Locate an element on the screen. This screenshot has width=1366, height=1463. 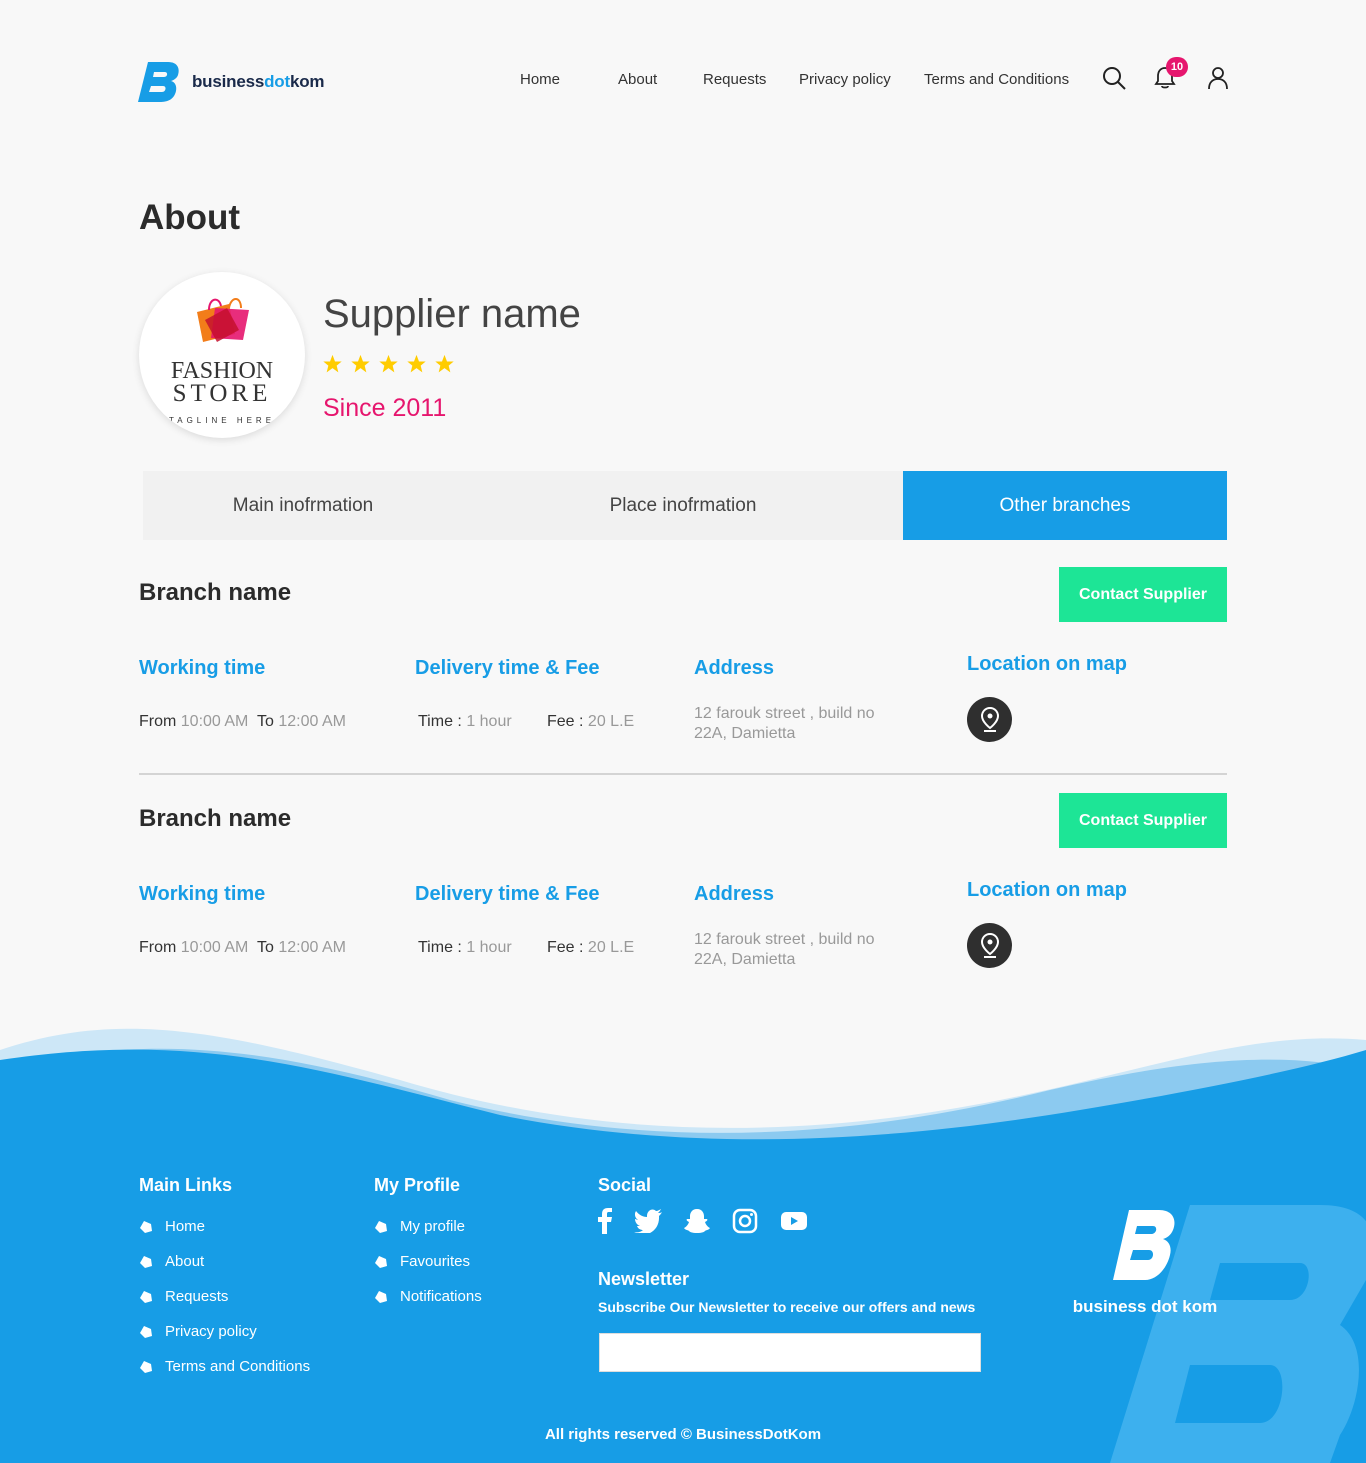
notification-badge: 10 is located at coordinates (1177, 67).